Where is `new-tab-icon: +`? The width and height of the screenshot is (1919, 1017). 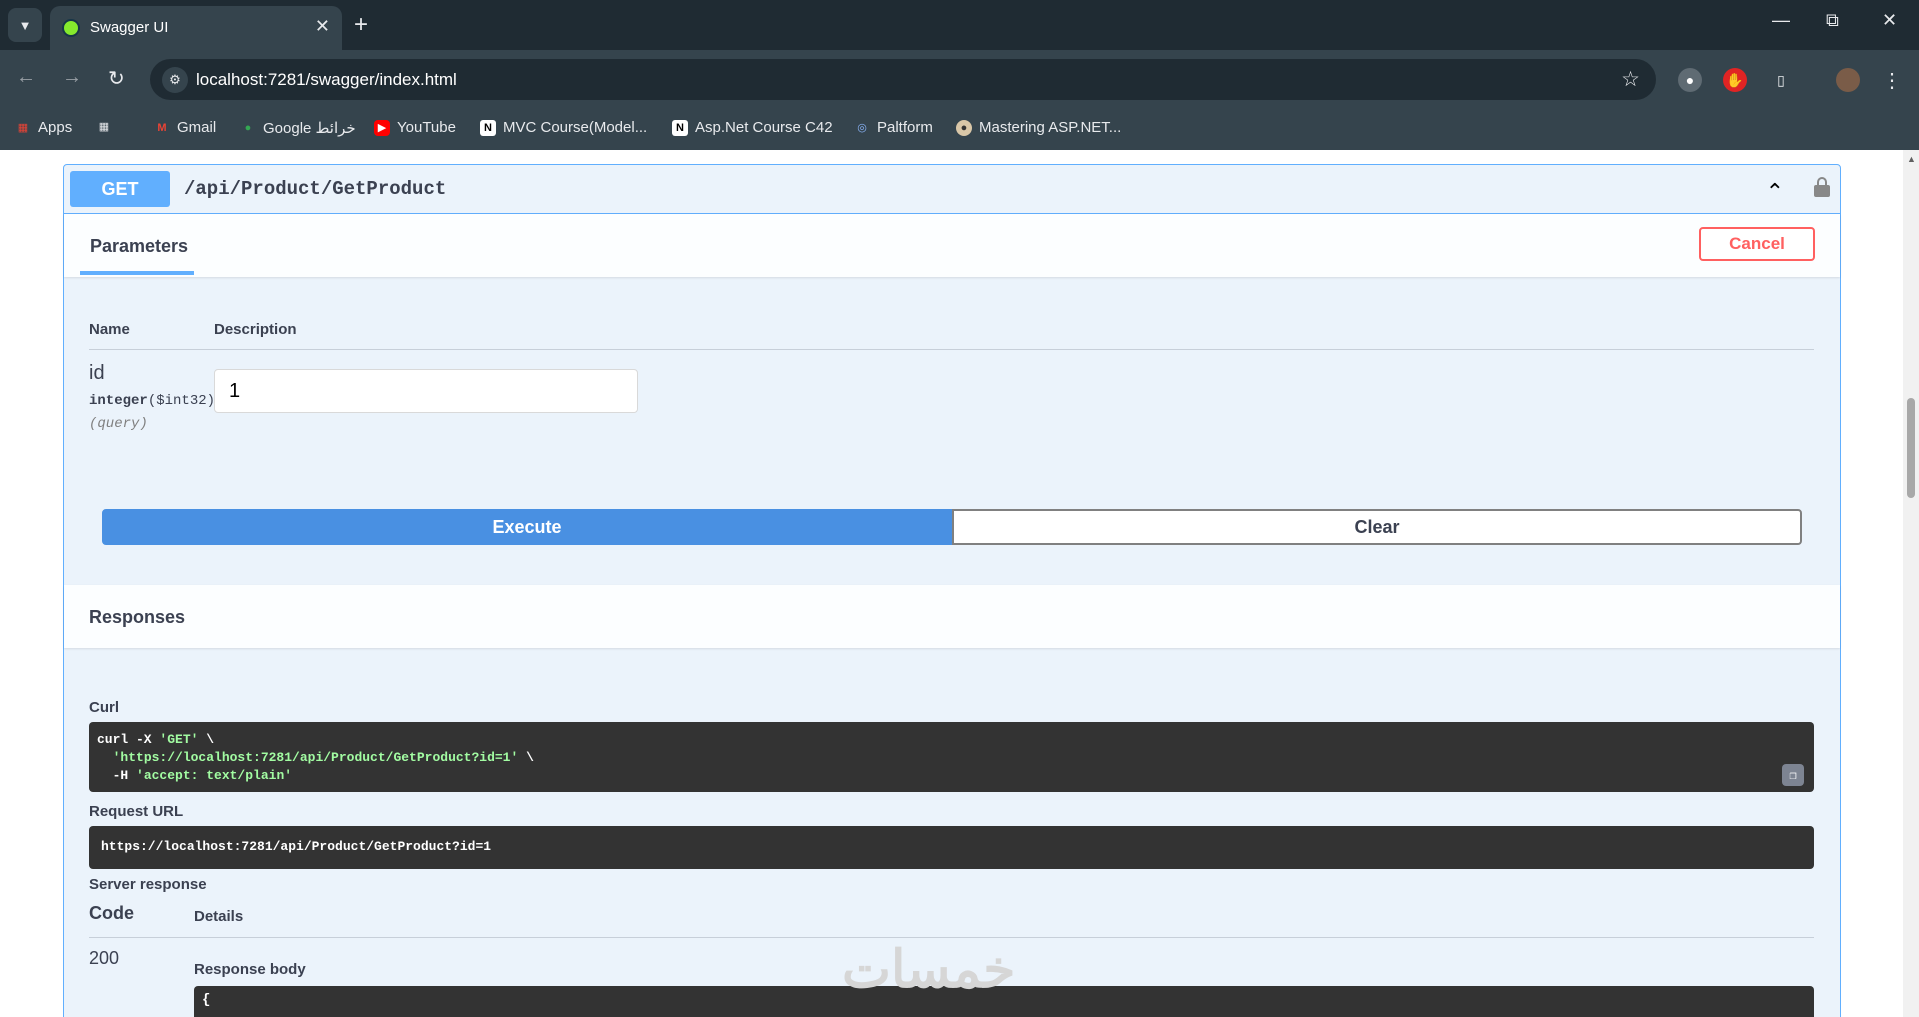 new-tab-icon: + is located at coordinates (361, 25).